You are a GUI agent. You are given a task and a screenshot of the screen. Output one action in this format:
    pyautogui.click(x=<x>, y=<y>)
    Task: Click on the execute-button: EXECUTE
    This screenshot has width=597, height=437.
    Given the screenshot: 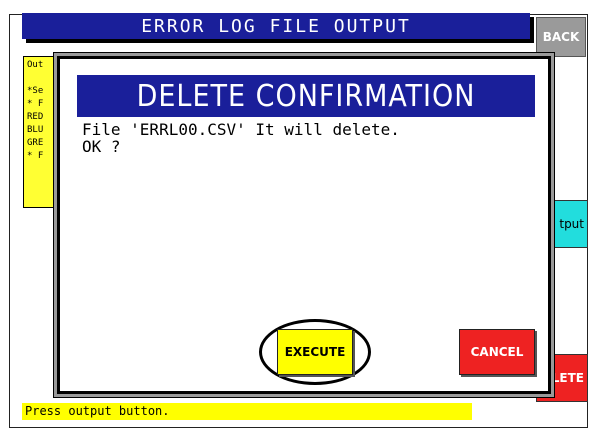 What is the action you would take?
    pyautogui.click(x=315, y=352)
    